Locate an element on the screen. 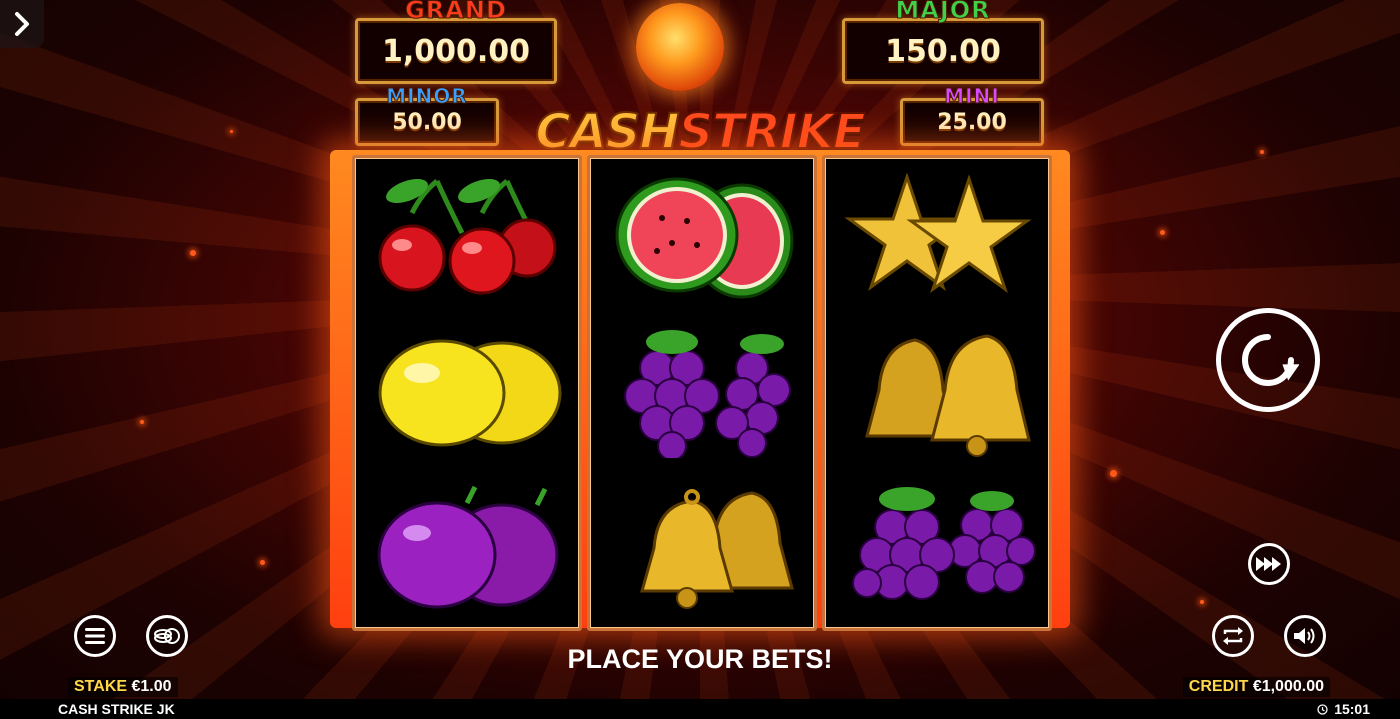 The image size is (1400, 719). clock: 15:01 is located at coordinates (1343, 709).